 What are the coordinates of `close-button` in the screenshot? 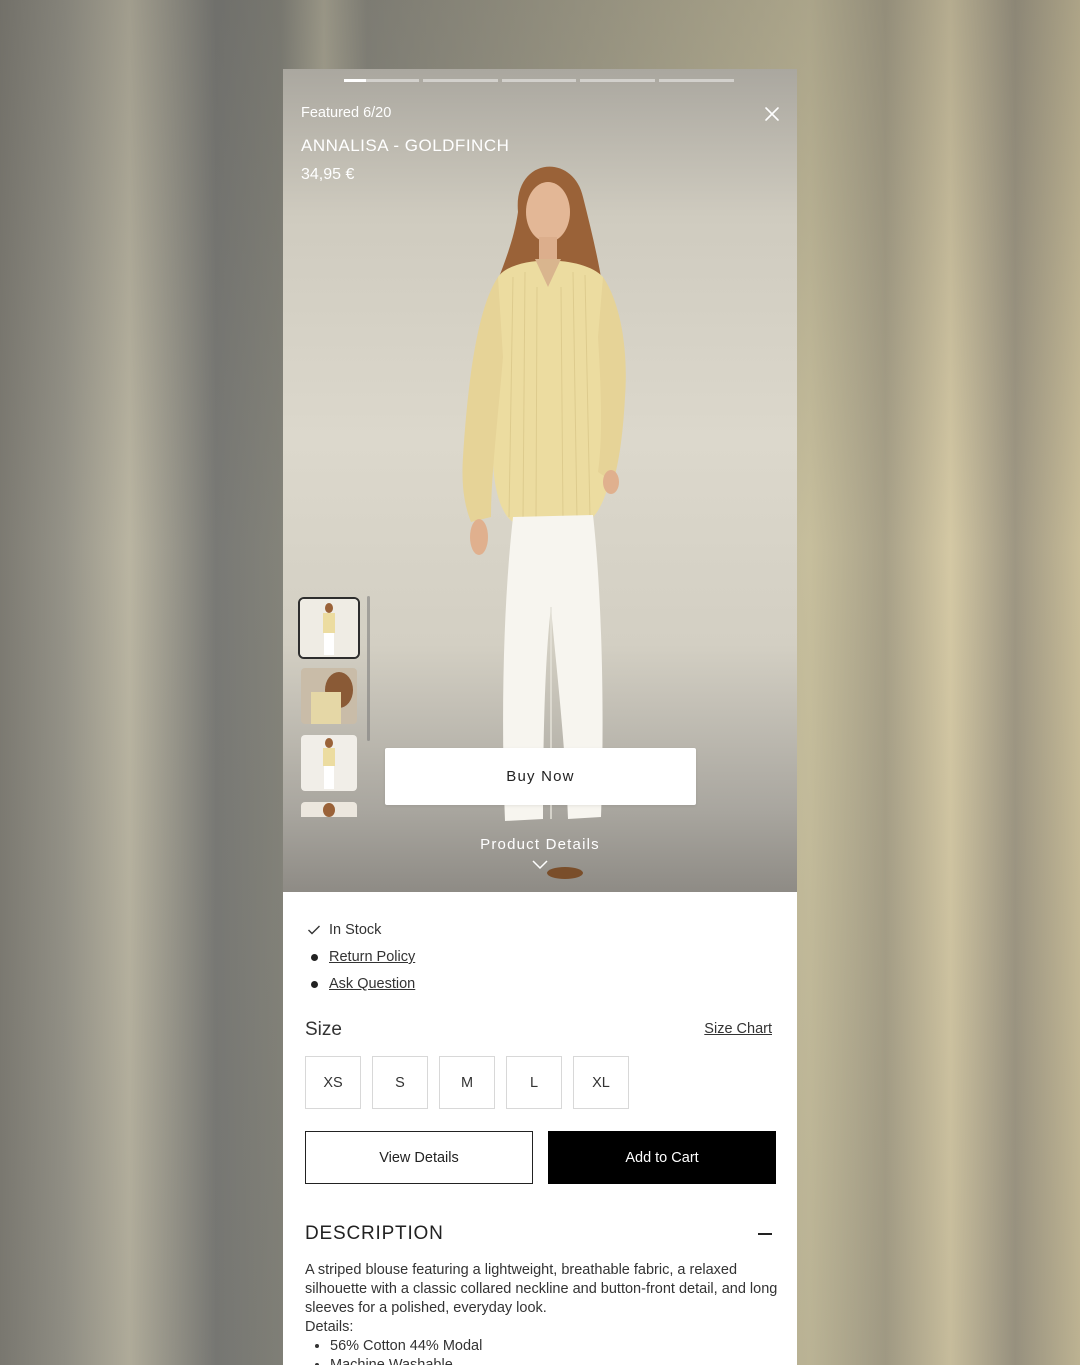 It's located at (772, 114).